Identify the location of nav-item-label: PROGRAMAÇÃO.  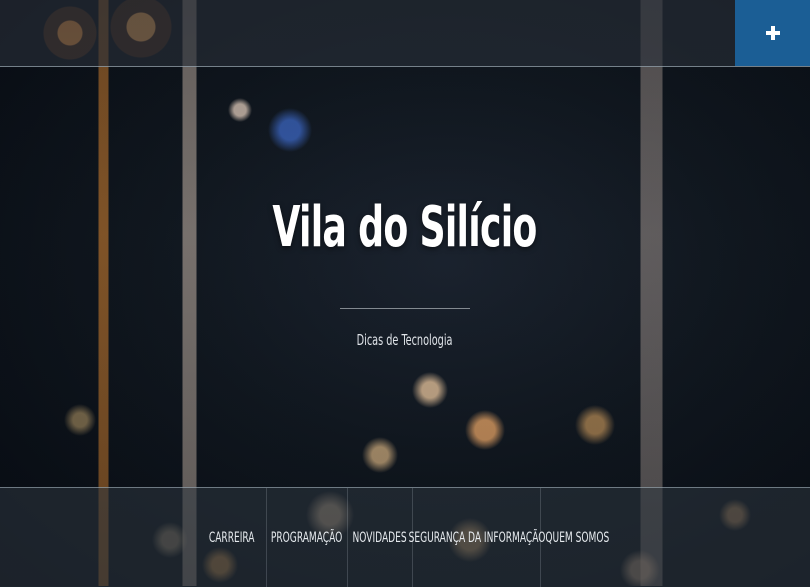
(307, 537).